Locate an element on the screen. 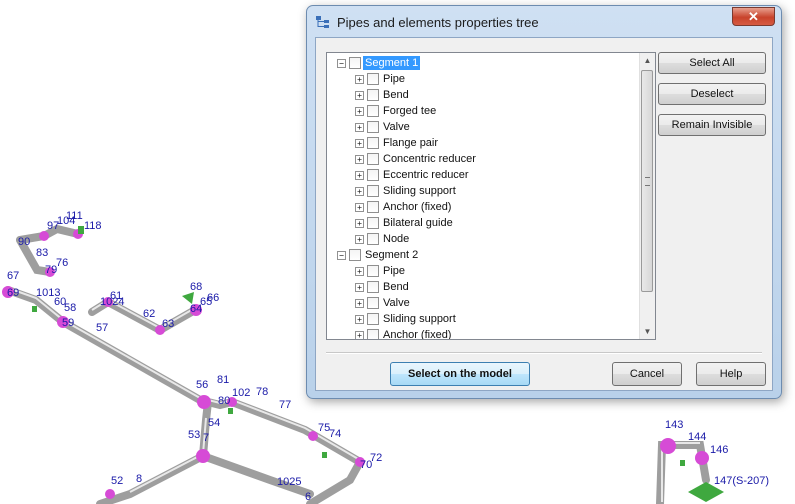 This screenshot has height=504, width=795. tree-item-element-type: + Forged tee is located at coordinates (396, 111).